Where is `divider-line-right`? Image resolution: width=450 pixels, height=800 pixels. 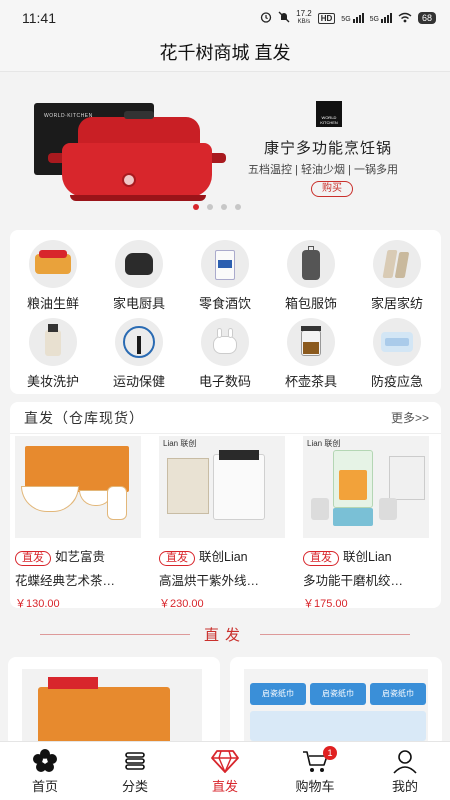 divider-line-right is located at coordinates (335, 634).